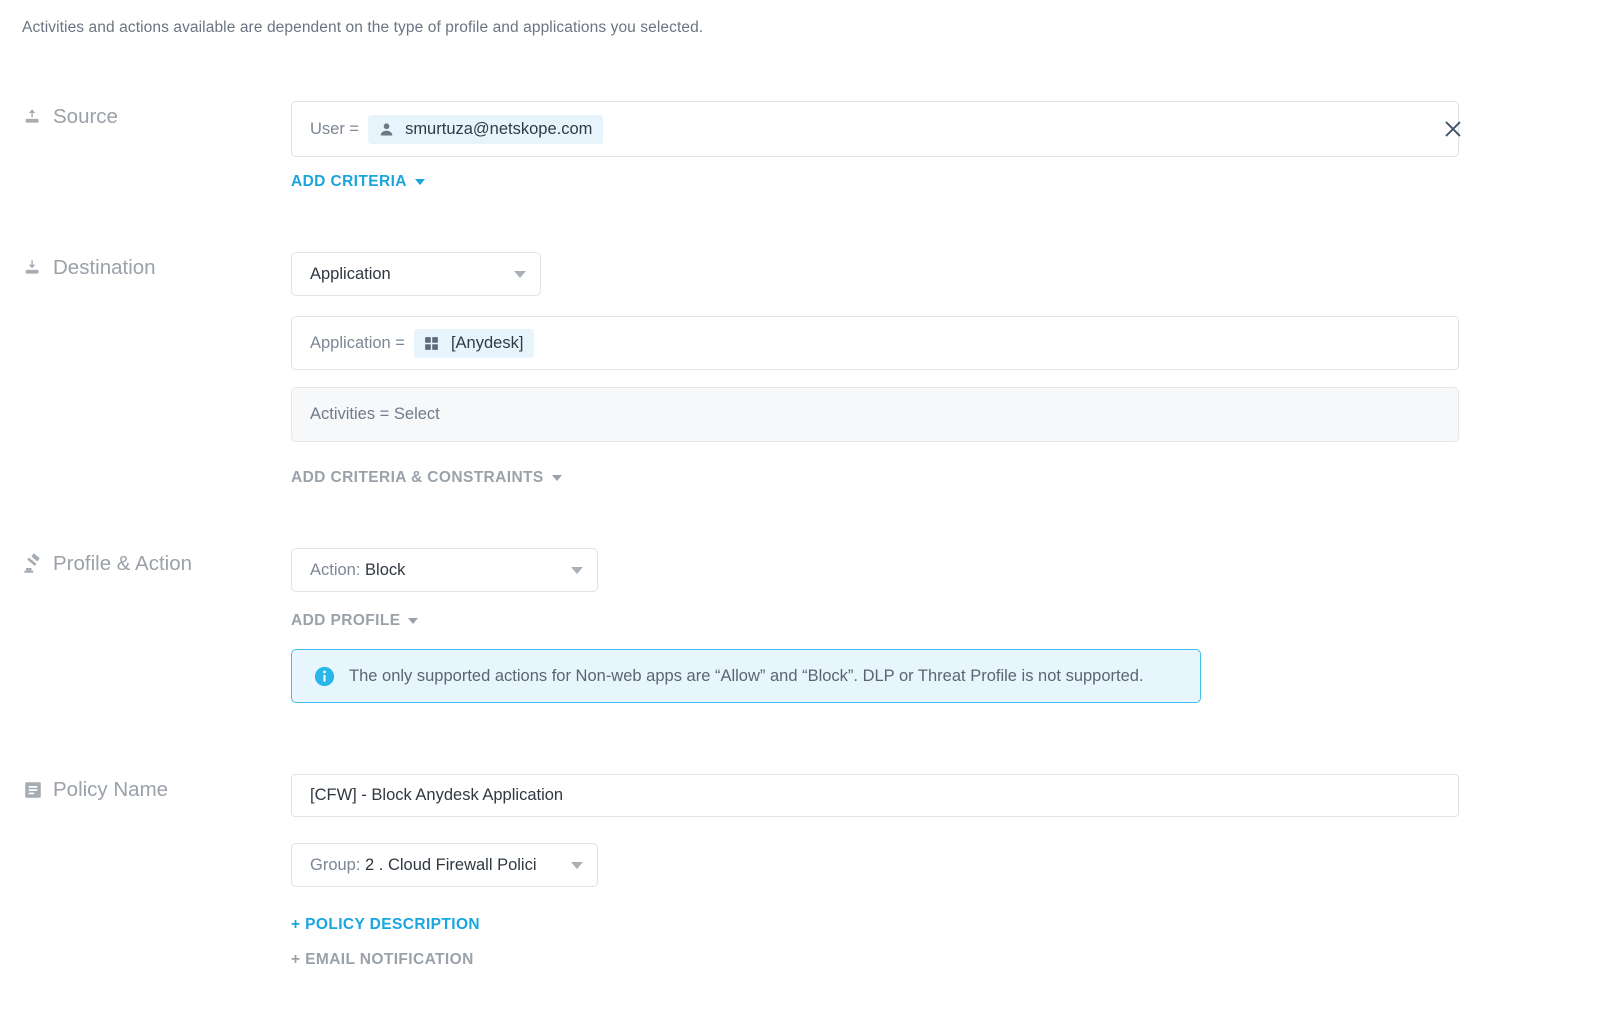 This screenshot has height=1017, width=1600. What do you see at coordinates (875, 414) in the screenshot?
I see `destination-activities-field: Activities = Select` at bounding box center [875, 414].